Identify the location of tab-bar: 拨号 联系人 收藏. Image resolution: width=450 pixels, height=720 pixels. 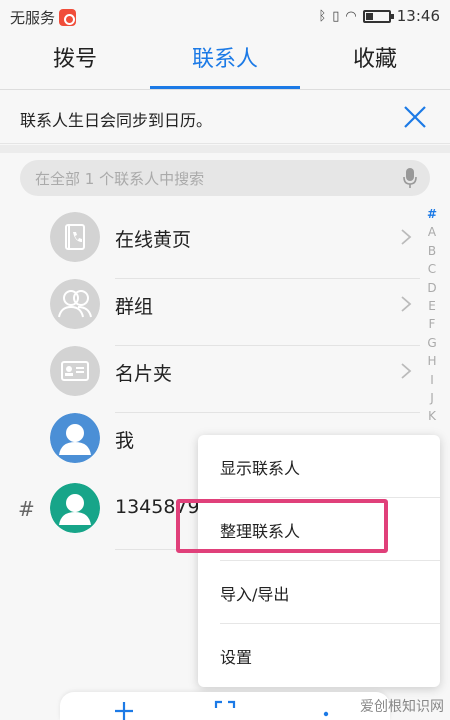
(225, 62).